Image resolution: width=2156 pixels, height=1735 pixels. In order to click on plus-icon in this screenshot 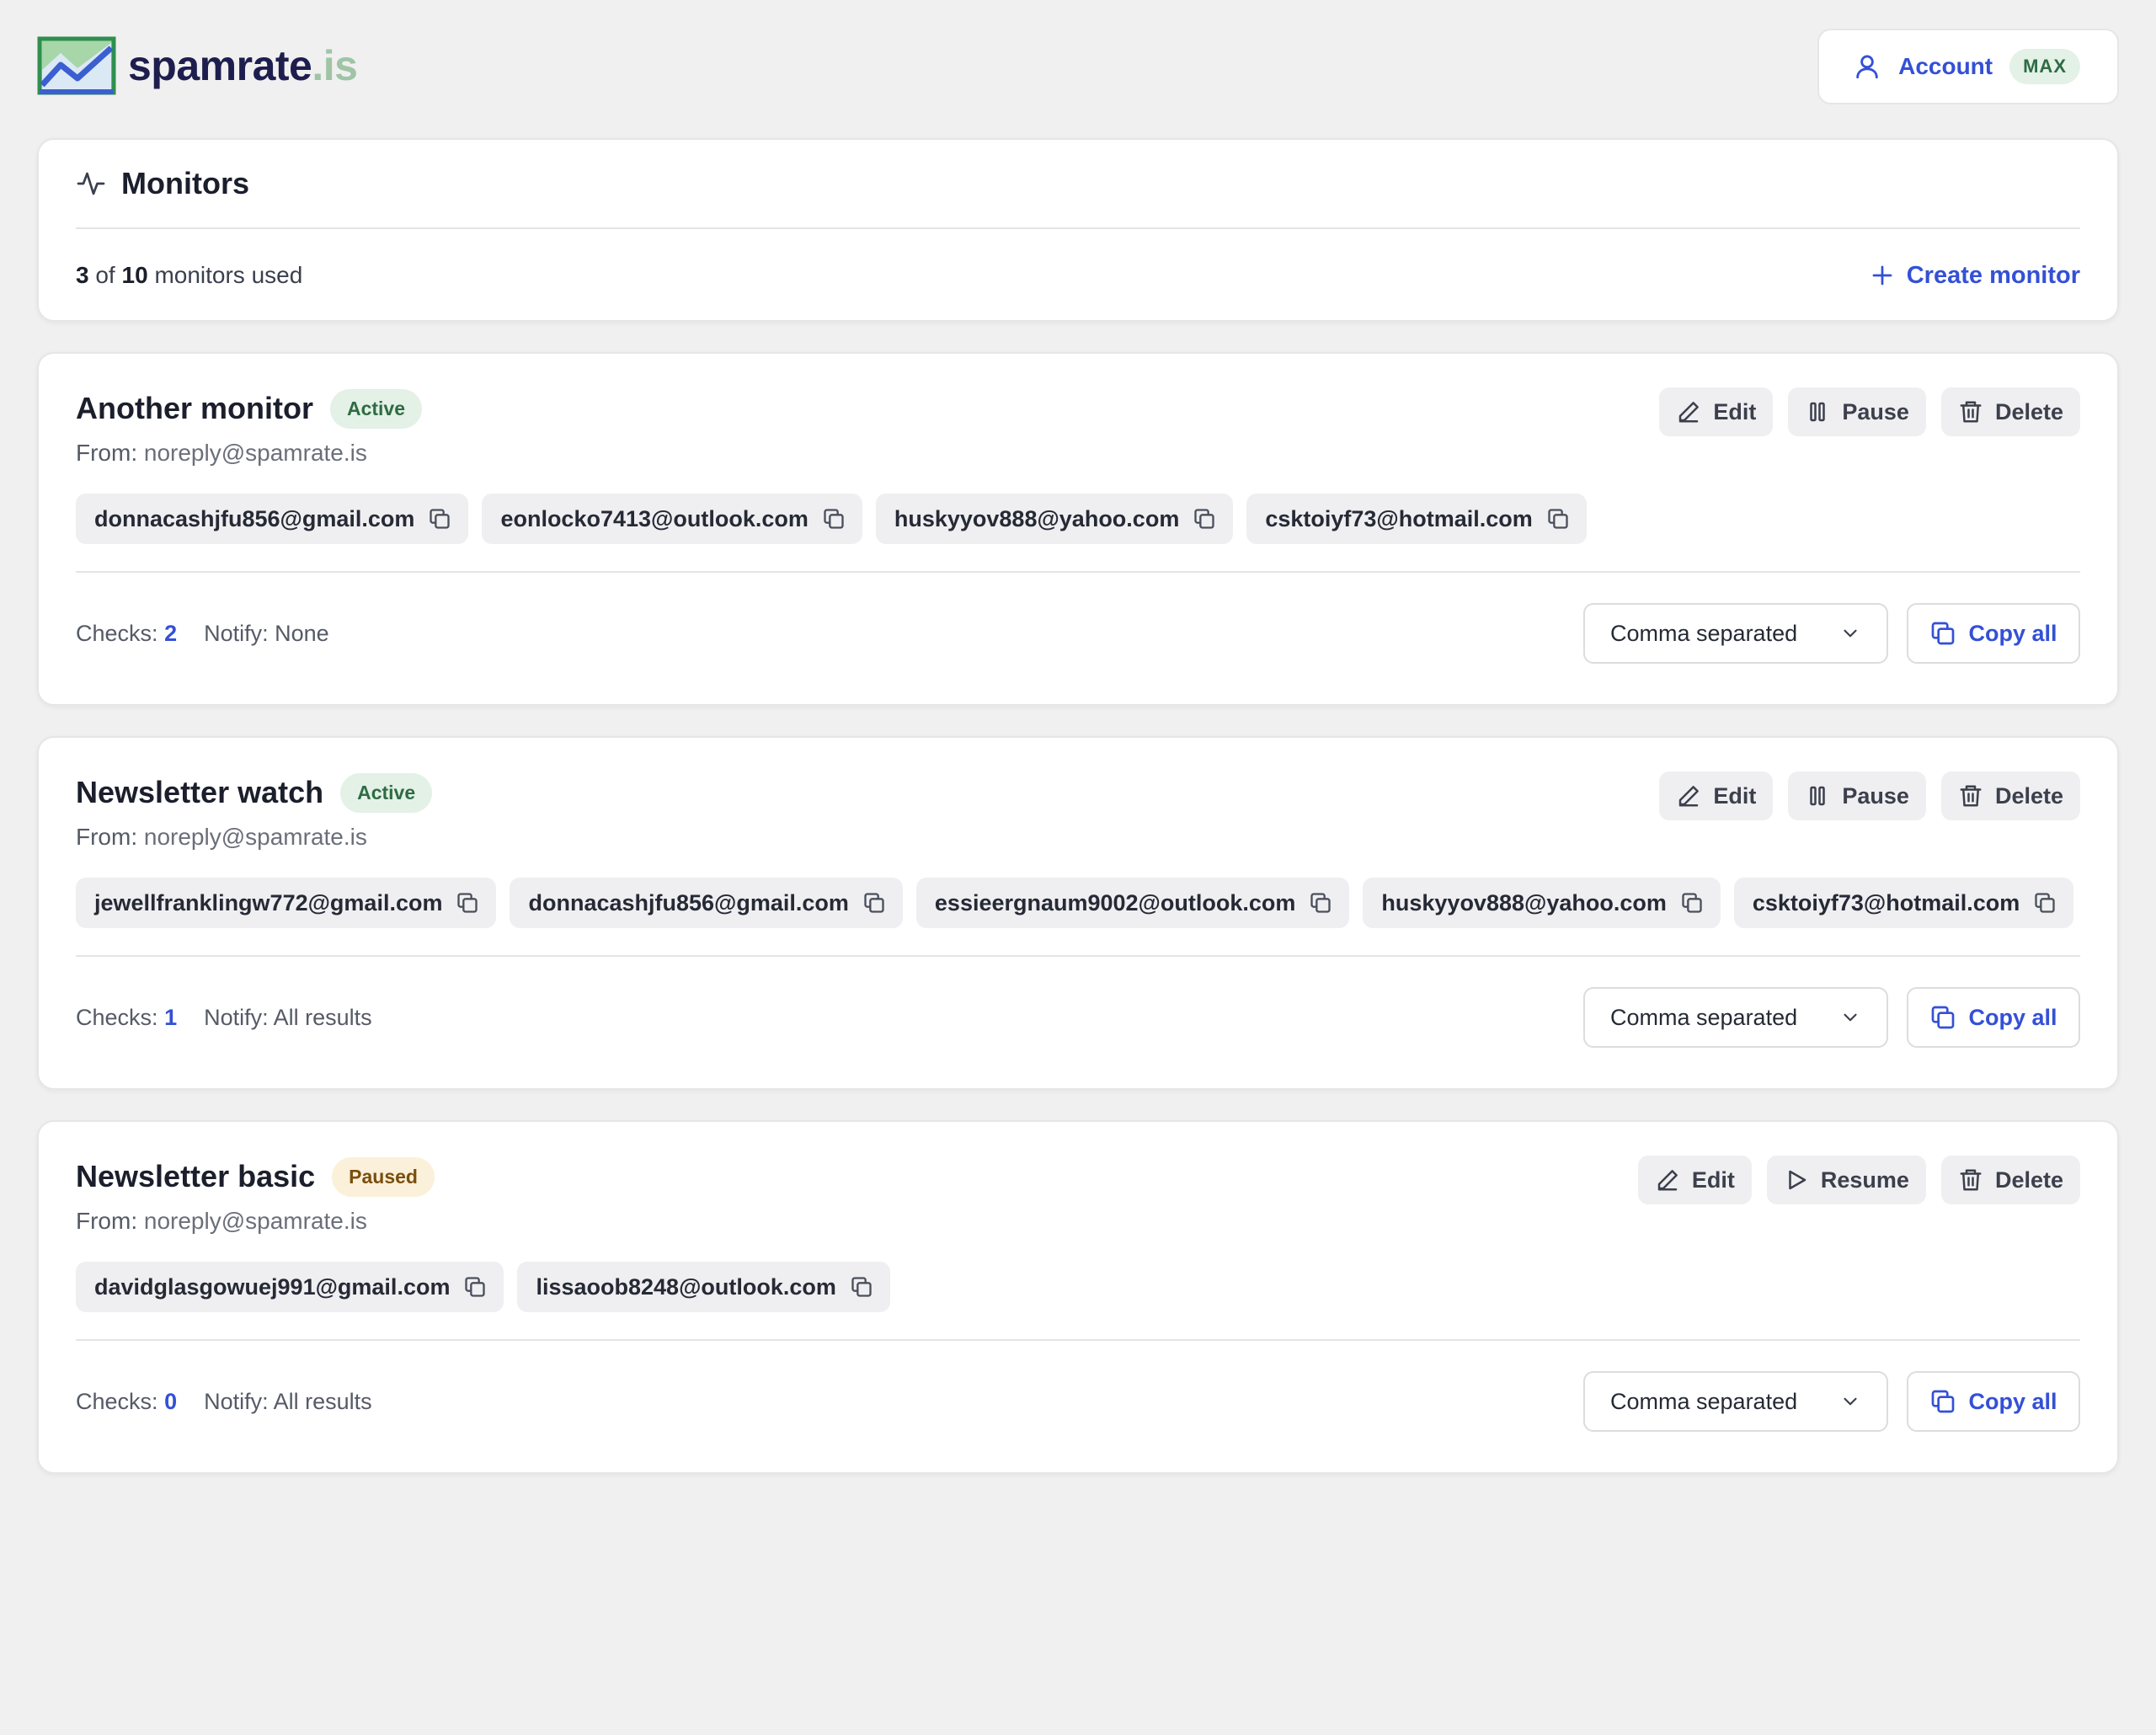, I will do `click(1882, 275)`.